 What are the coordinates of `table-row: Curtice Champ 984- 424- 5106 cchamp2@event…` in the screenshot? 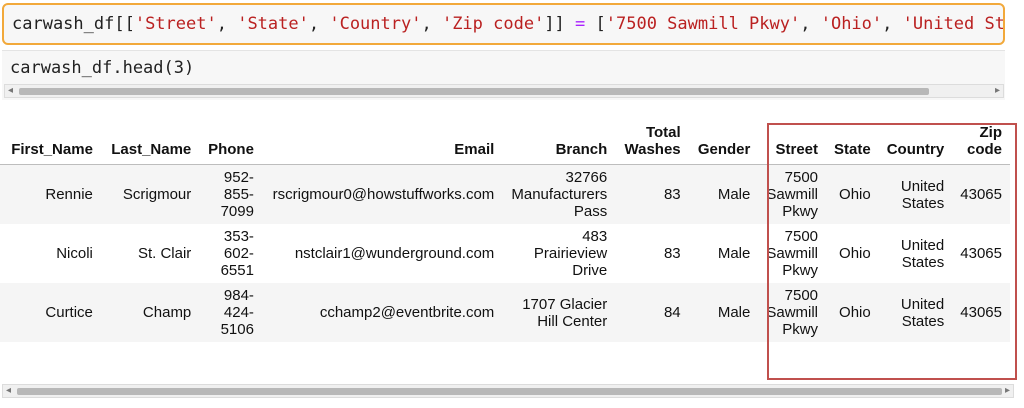 It's located at (505, 312).